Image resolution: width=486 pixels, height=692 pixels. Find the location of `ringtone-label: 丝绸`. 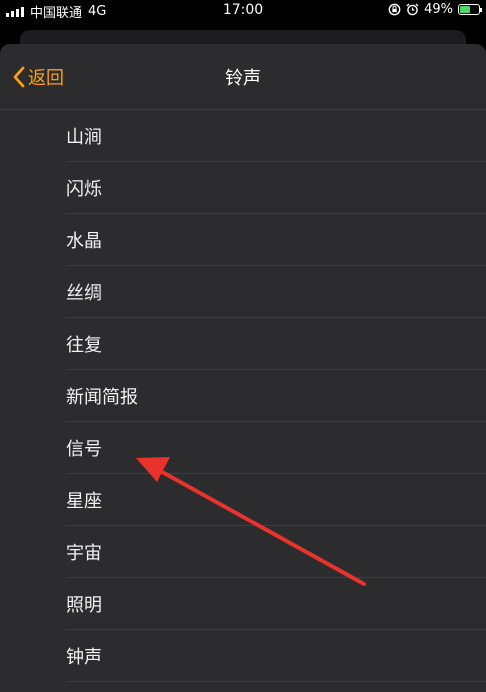

ringtone-label: 丝绸 is located at coordinates (84, 293).